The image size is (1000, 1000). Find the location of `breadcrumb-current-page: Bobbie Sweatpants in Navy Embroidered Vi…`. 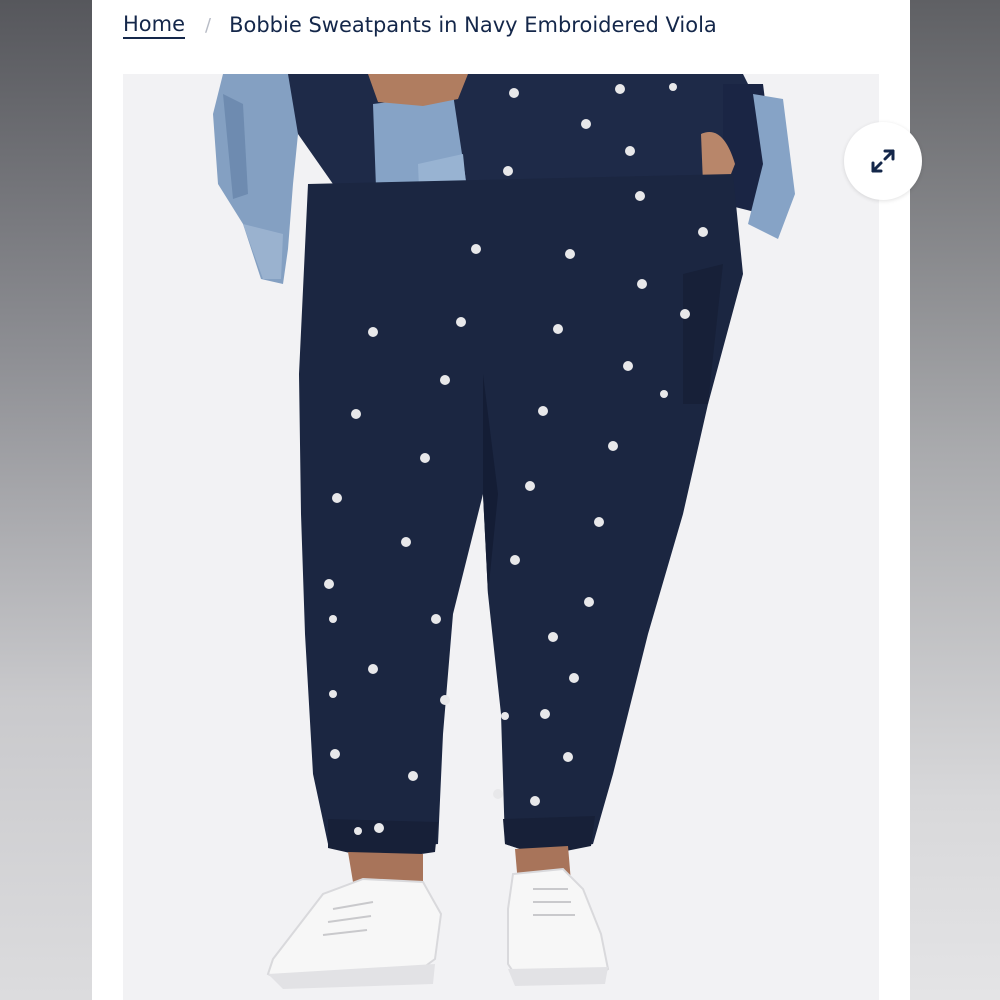

breadcrumb-current-page: Bobbie Sweatpants in Navy Embroidered Vi… is located at coordinates (473, 25).